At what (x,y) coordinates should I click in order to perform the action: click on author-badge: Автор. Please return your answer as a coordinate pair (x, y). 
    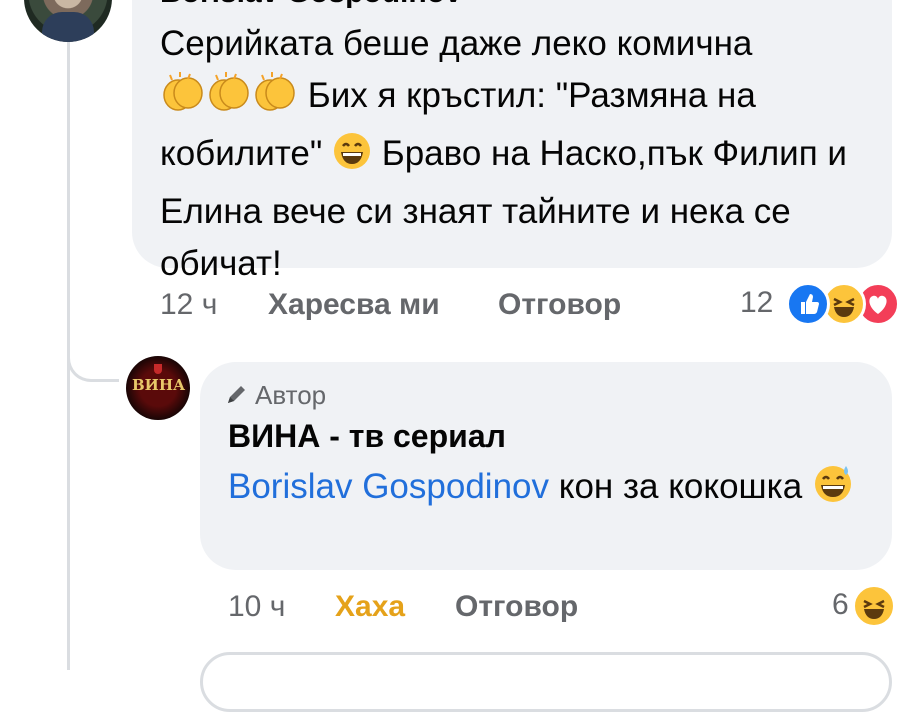
    Looking at the image, I should click on (275, 396).